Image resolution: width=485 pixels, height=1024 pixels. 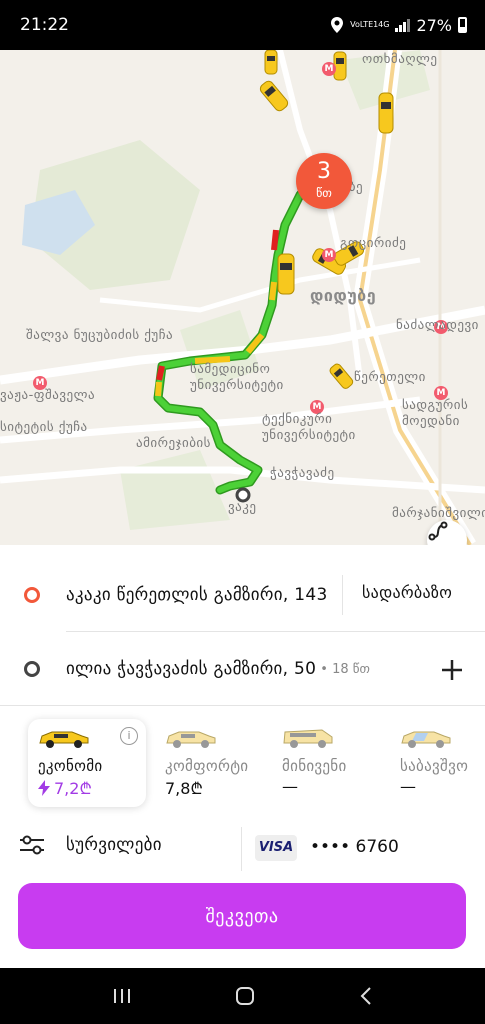 I want to click on add-stop-icon, so click(x=452, y=670).